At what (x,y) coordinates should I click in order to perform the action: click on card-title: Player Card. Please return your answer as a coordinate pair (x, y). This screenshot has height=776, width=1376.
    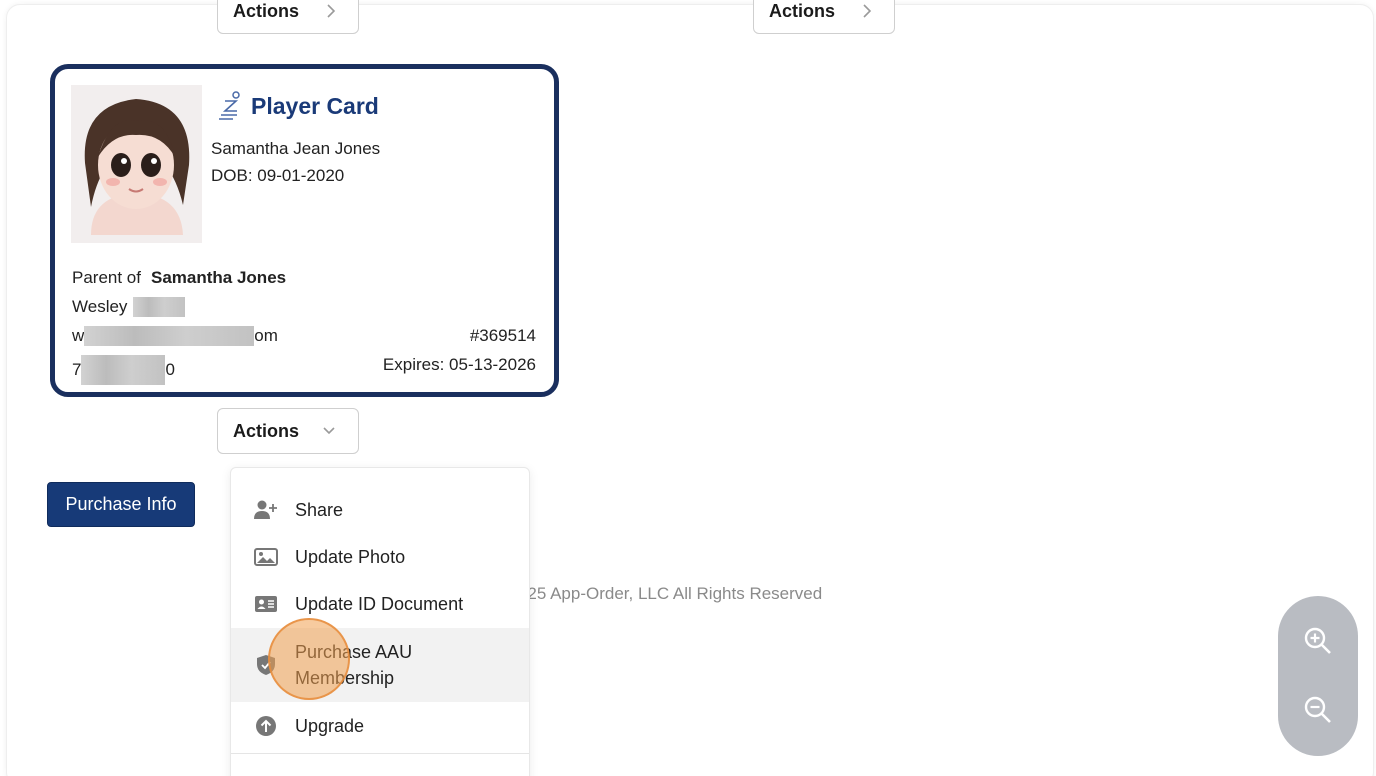
    Looking at the image, I should click on (298, 106).